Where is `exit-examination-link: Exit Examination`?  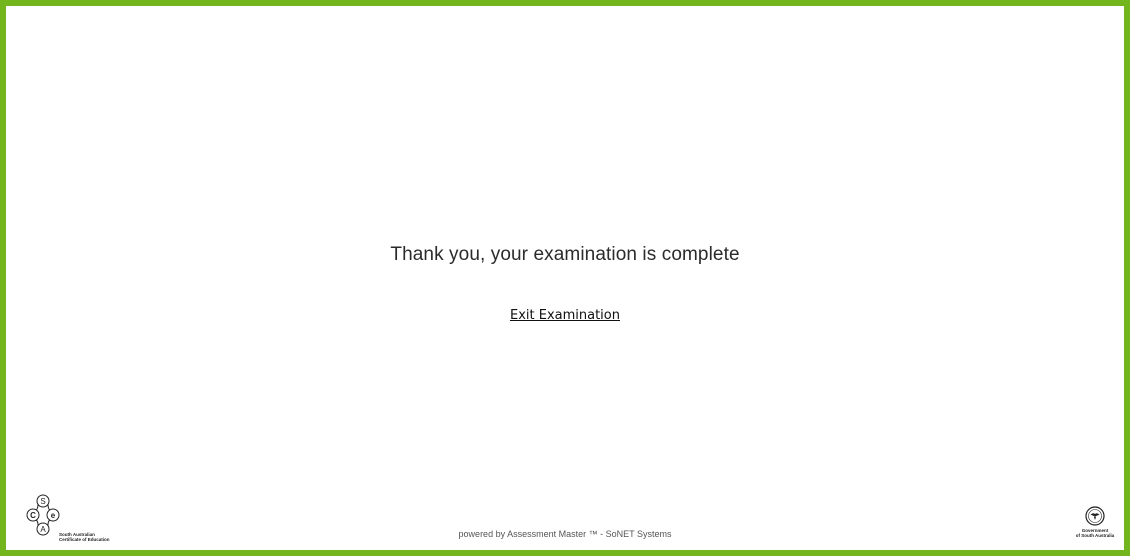
exit-examination-link: Exit Examination is located at coordinates (565, 315).